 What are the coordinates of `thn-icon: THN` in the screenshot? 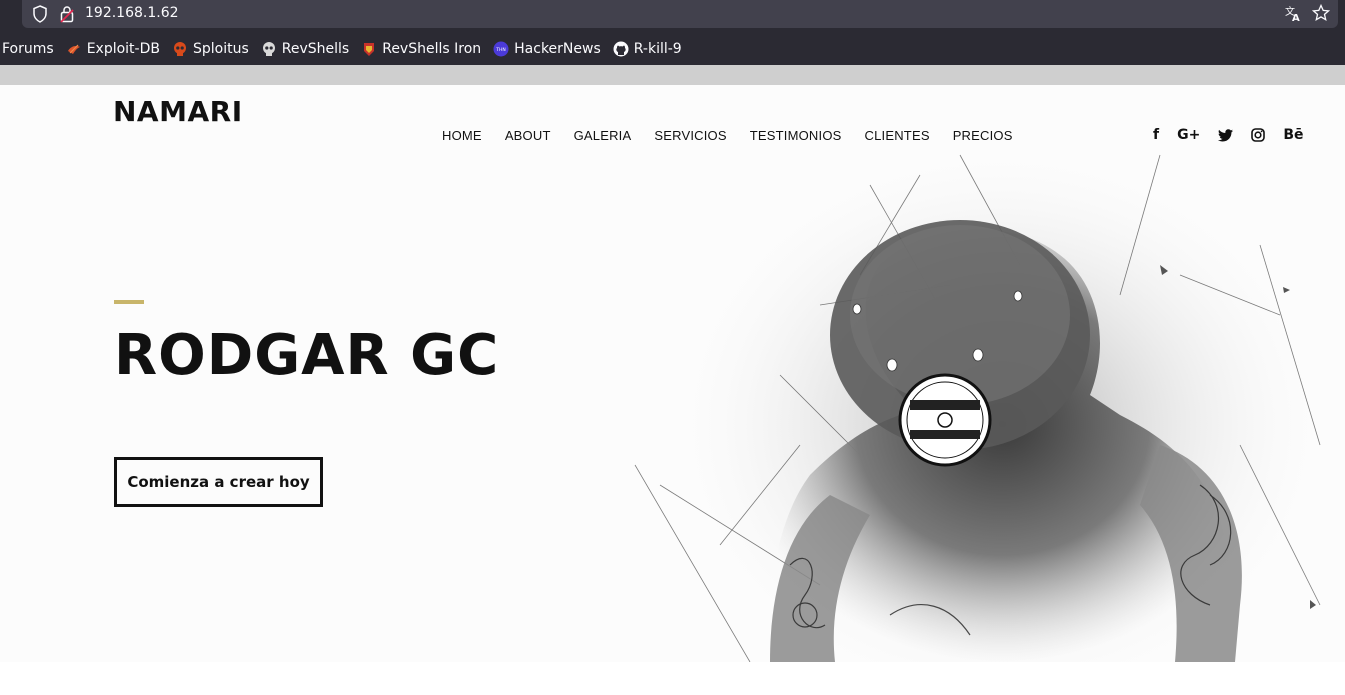 It's located at (501, 49).